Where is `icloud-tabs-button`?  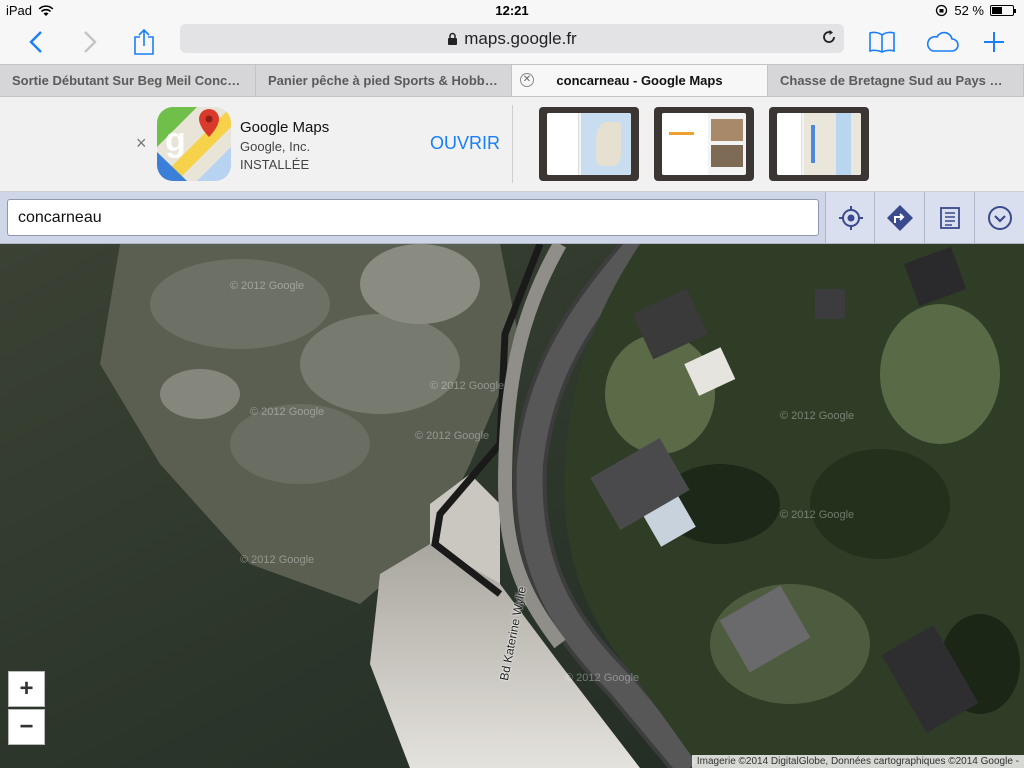
icloud-tabs-button is located at coordinates (942, 42).